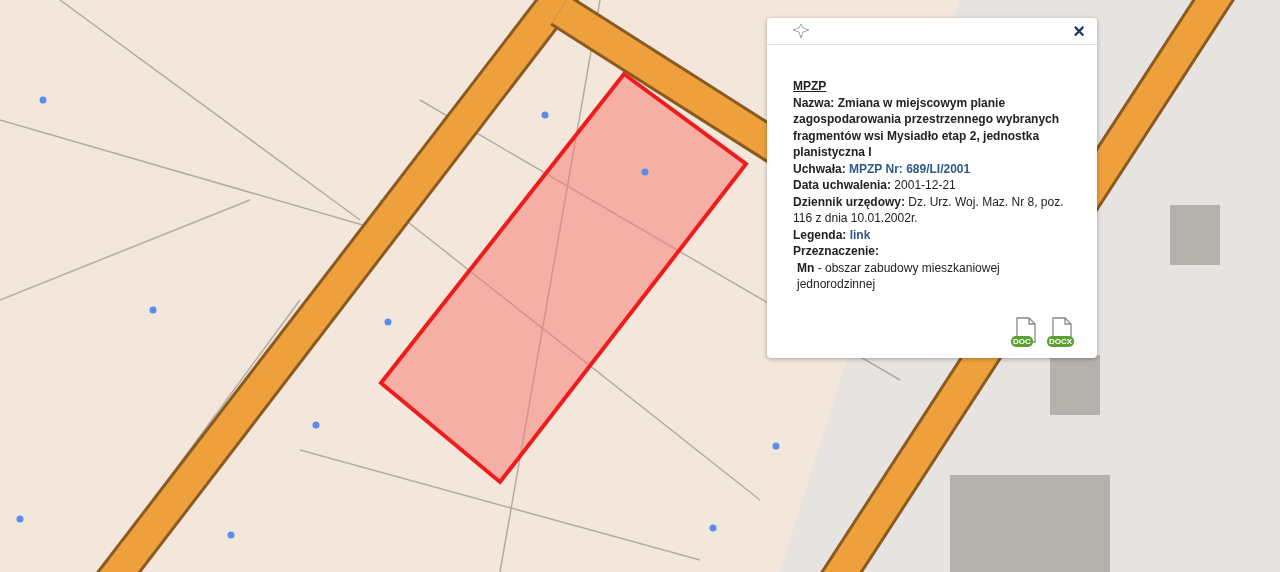  I want to click on info-row-text: Data uchwalenia: 2001-12-21, so click(875, 185).